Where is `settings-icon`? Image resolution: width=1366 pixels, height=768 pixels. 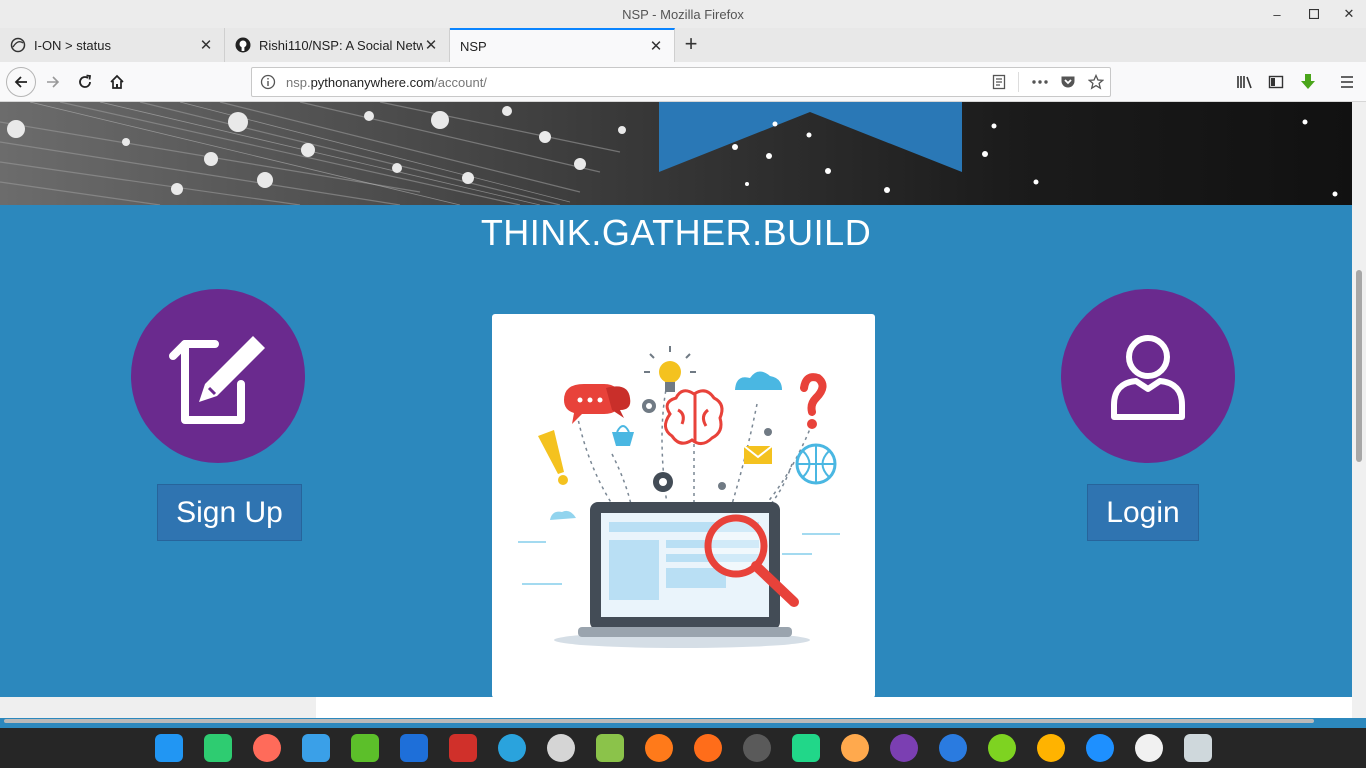
settings-icon is located at coordinates (561, 748).